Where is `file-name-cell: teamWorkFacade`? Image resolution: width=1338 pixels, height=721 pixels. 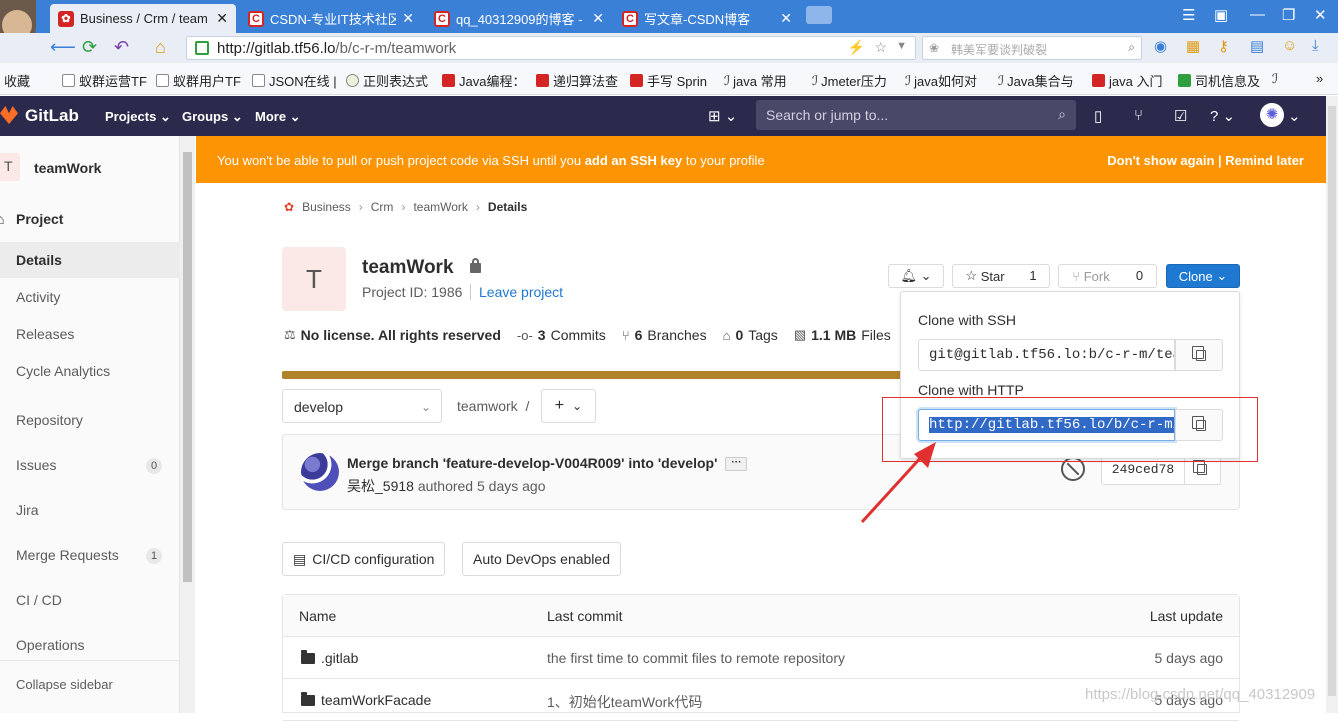
file-name-cell: teamWorkFacade is located at coordinates (366, 700).